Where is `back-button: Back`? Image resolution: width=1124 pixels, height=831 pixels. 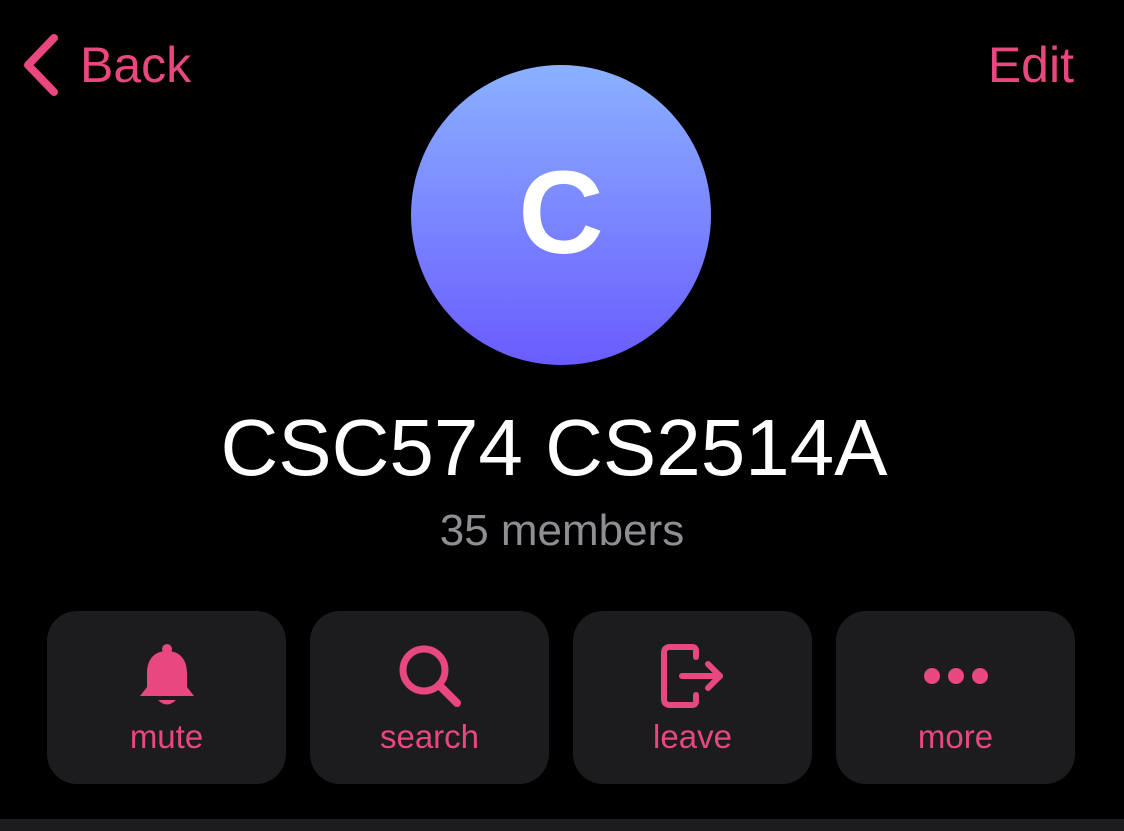
back-button: Back is located at coordinates (105, 65).